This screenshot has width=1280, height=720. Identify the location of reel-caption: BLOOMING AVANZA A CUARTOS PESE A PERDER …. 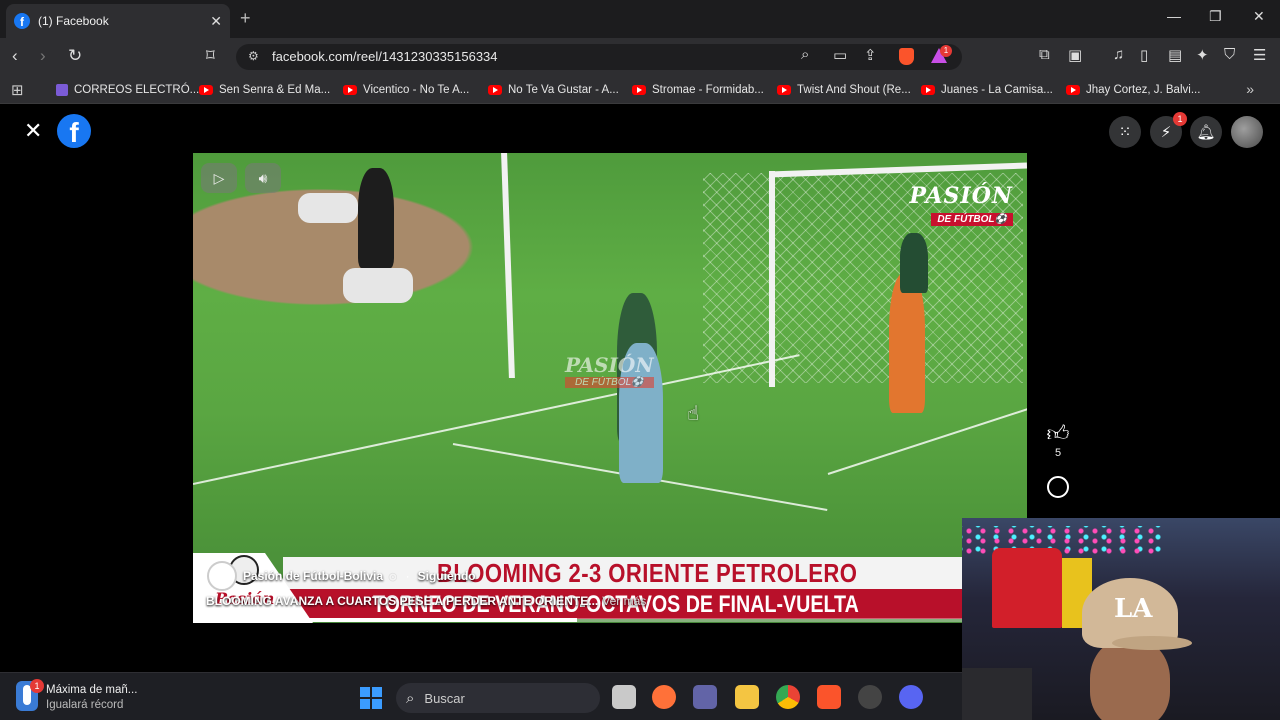
(426, 601).